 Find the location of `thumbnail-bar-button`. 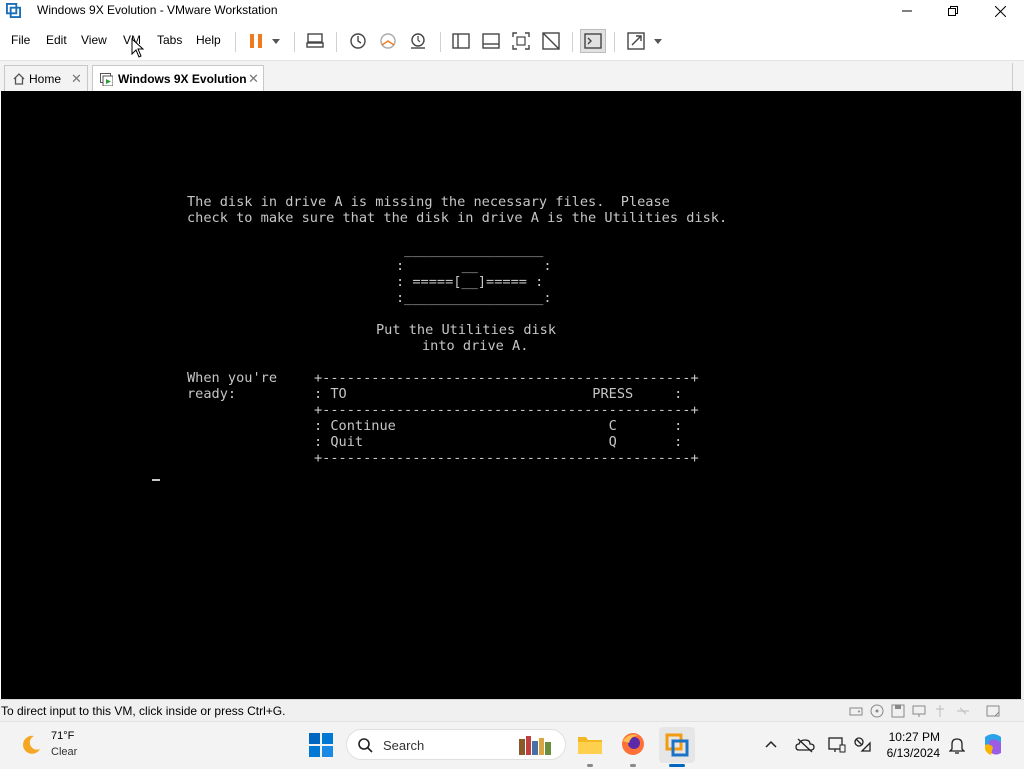

thumbnail-bar-button is located at coordinates (491, 41).